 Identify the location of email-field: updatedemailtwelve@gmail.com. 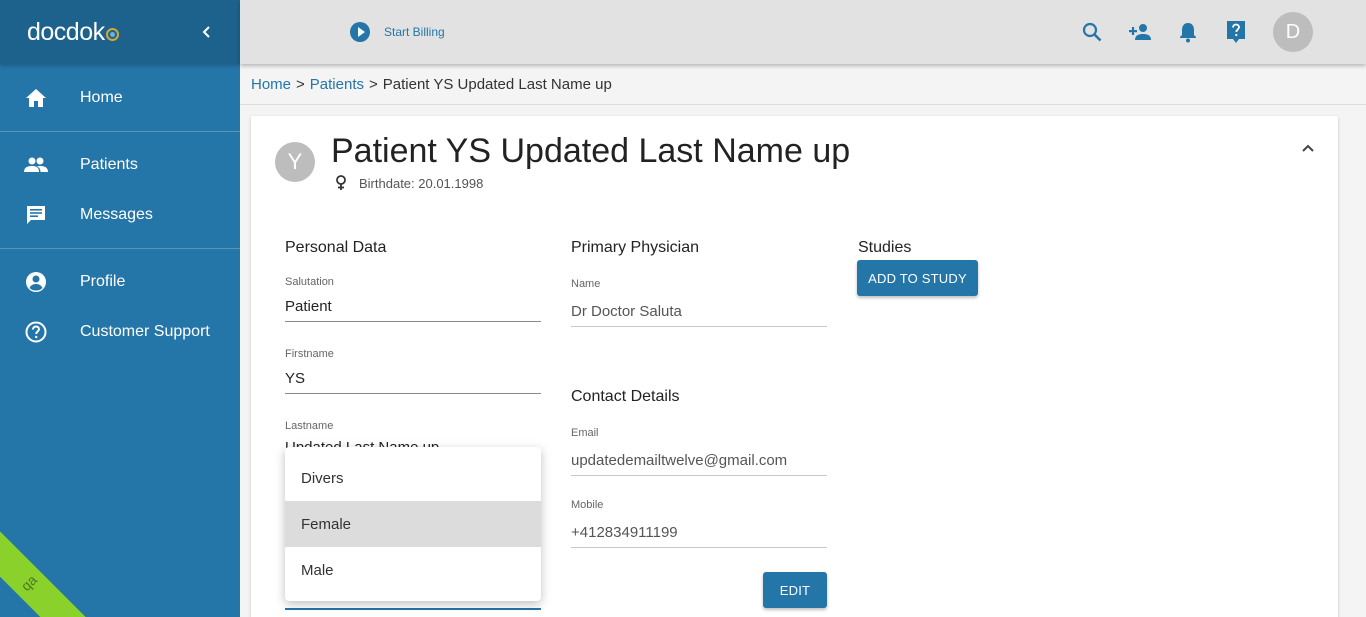
(699, 464).